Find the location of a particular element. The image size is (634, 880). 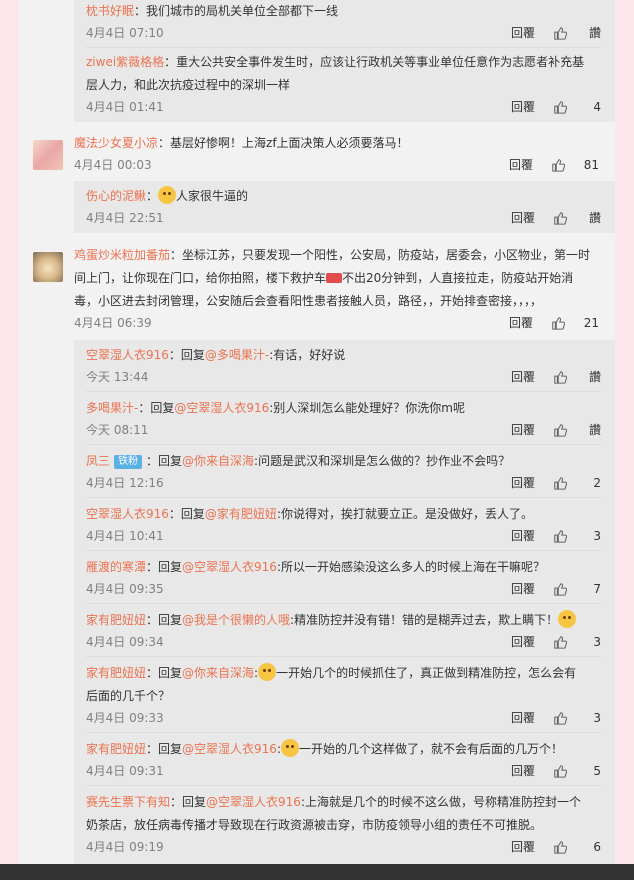

like-count: 5 is located at coordinates (586, 771).